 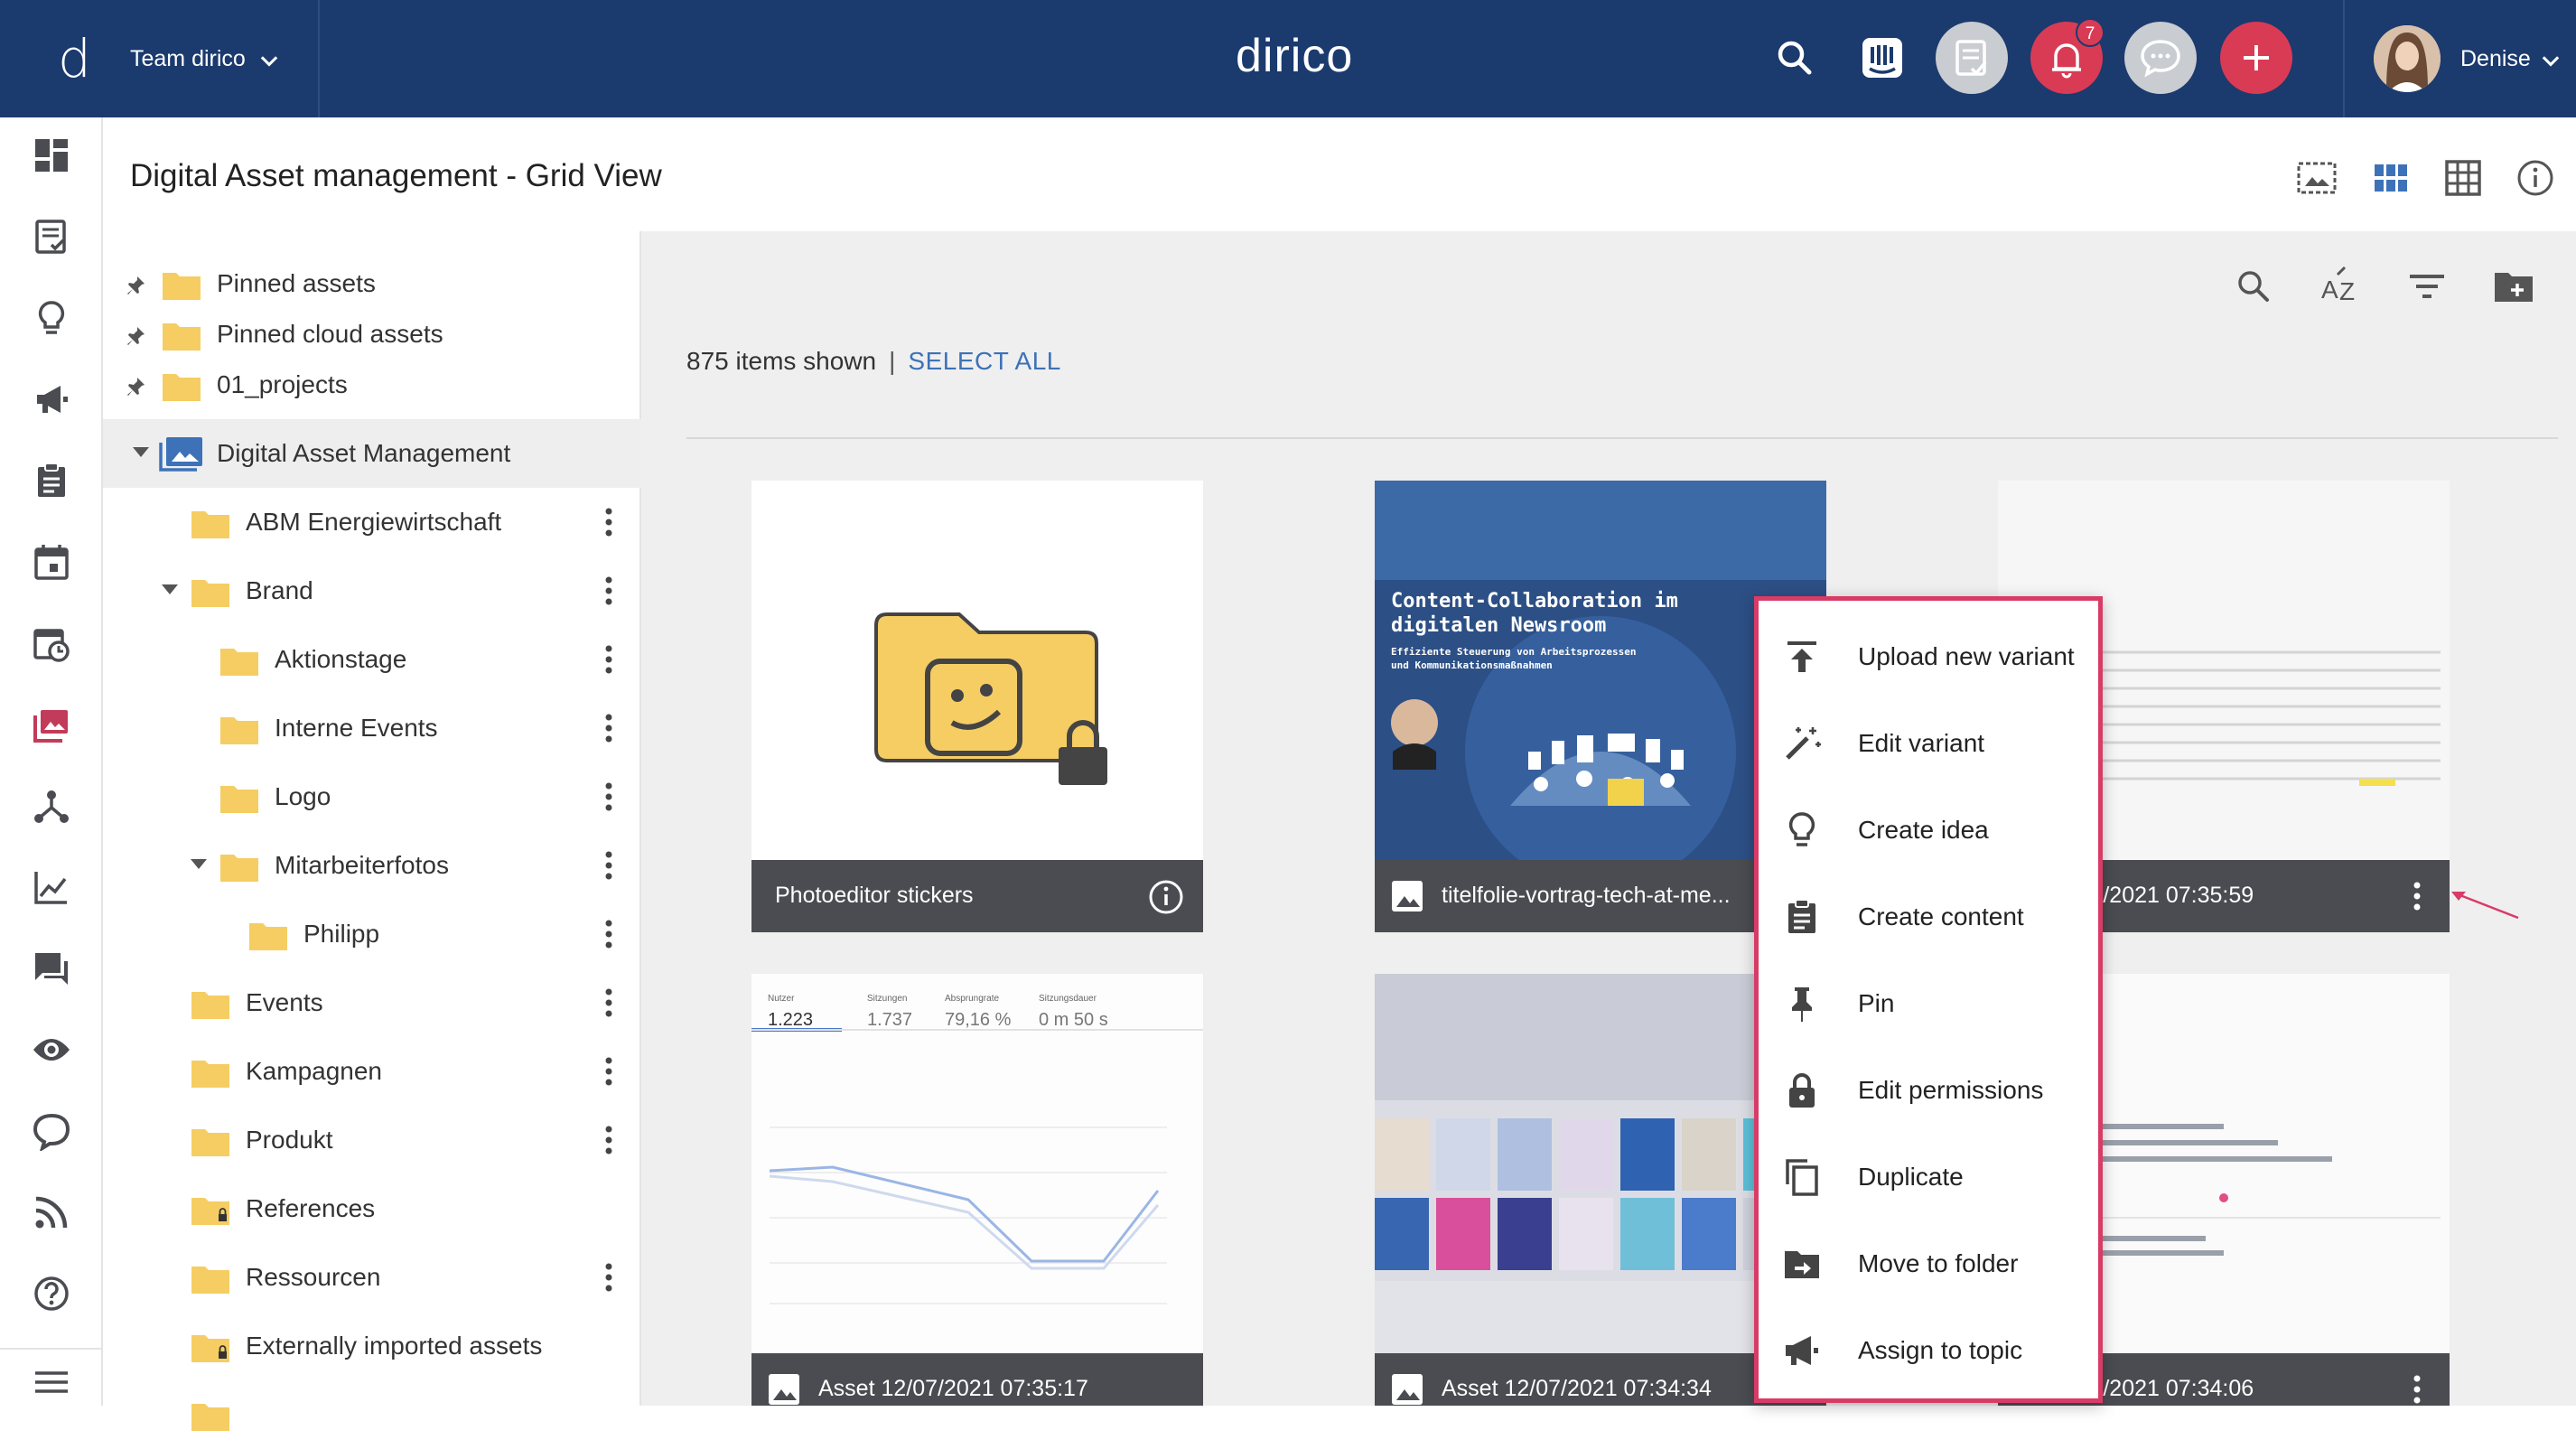 I want to click on eye-icon, so click(x=51, y=1050).